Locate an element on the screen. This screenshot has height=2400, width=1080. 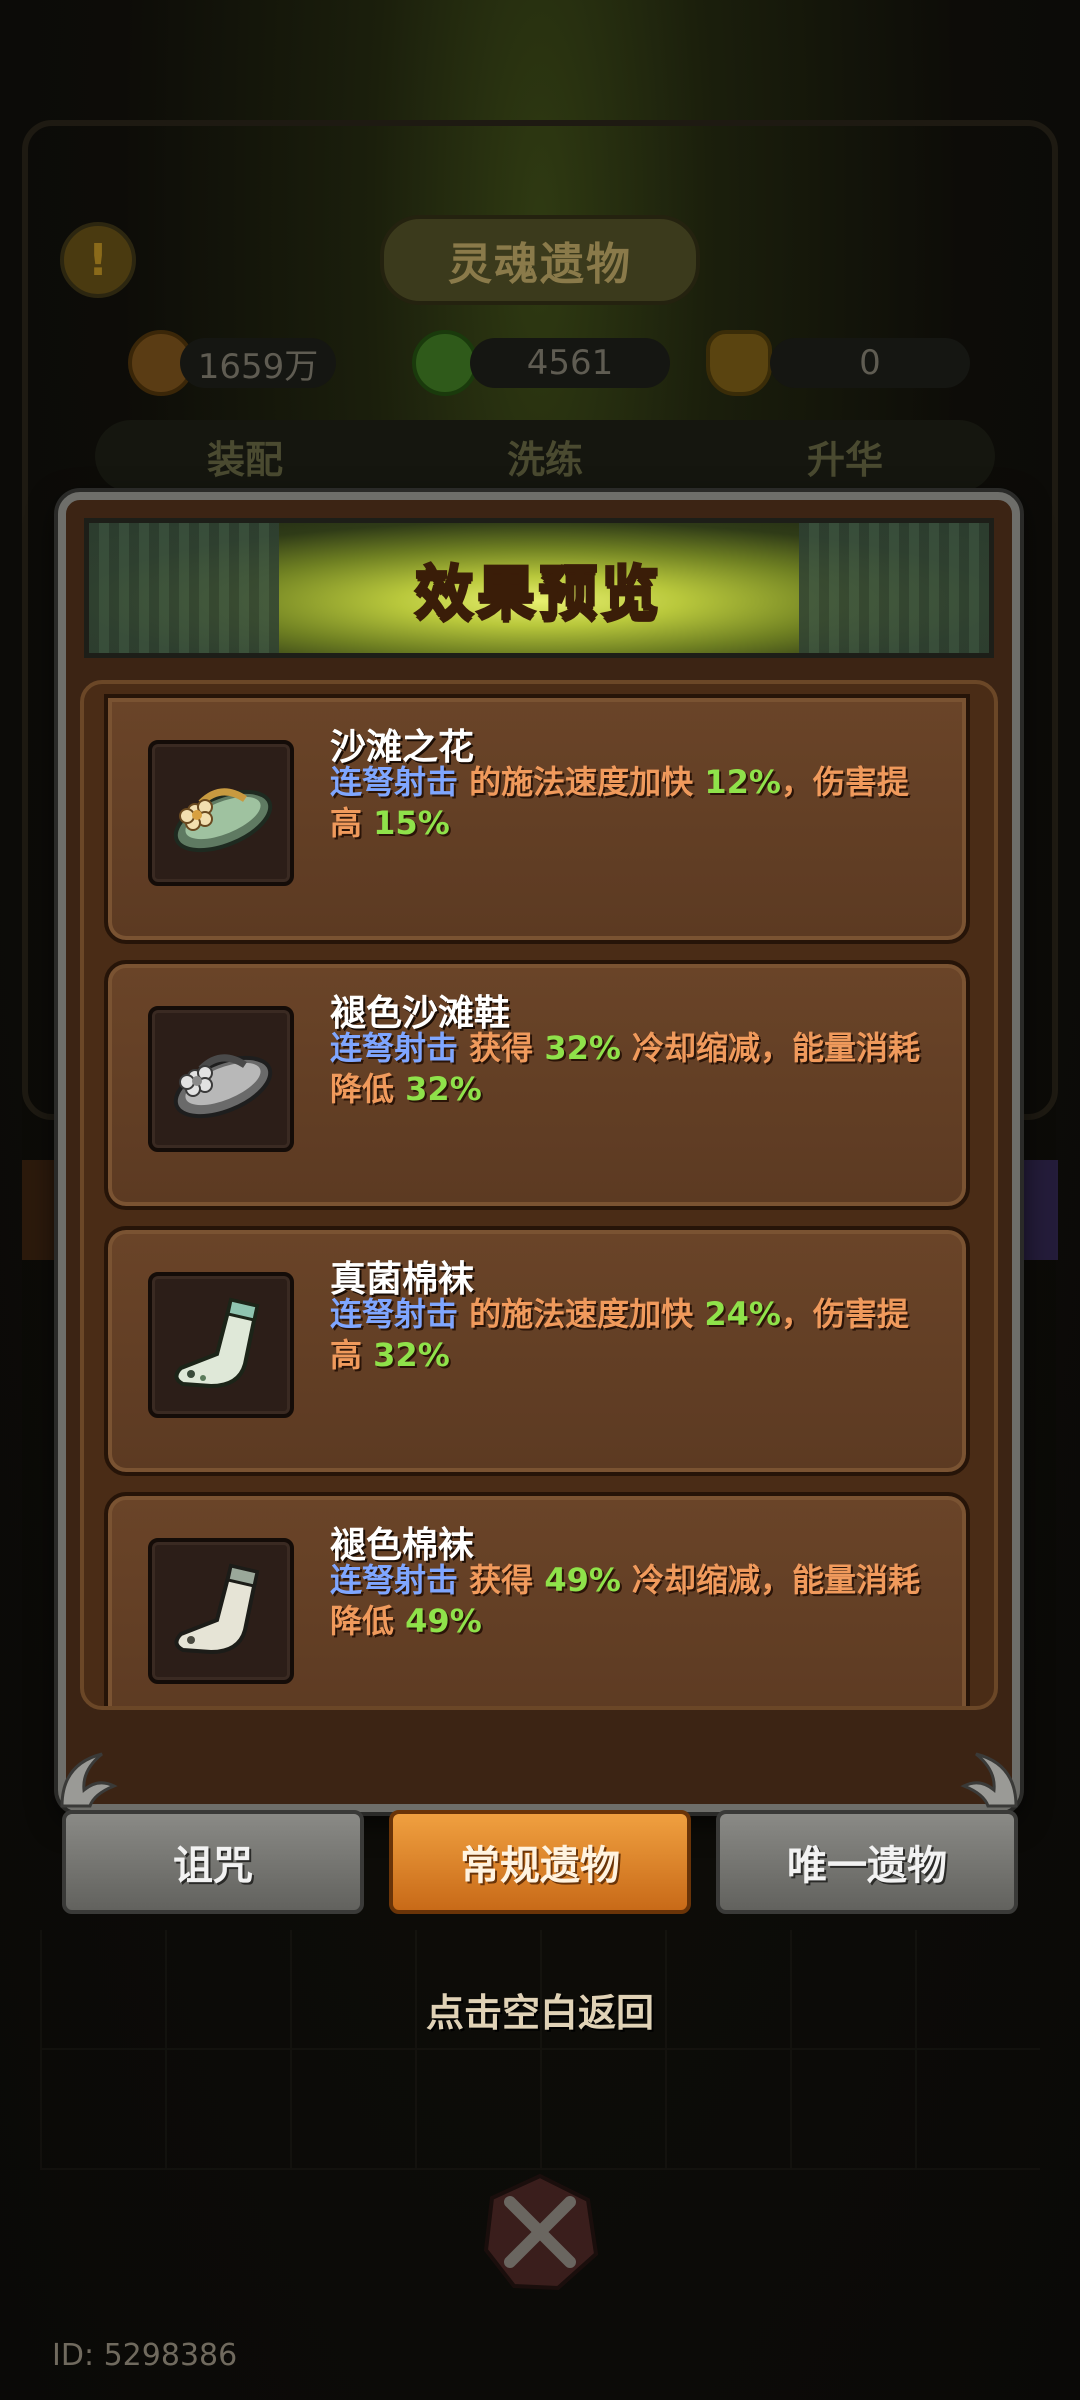
flower-sandal-icon is located at coordinates (221, 813).